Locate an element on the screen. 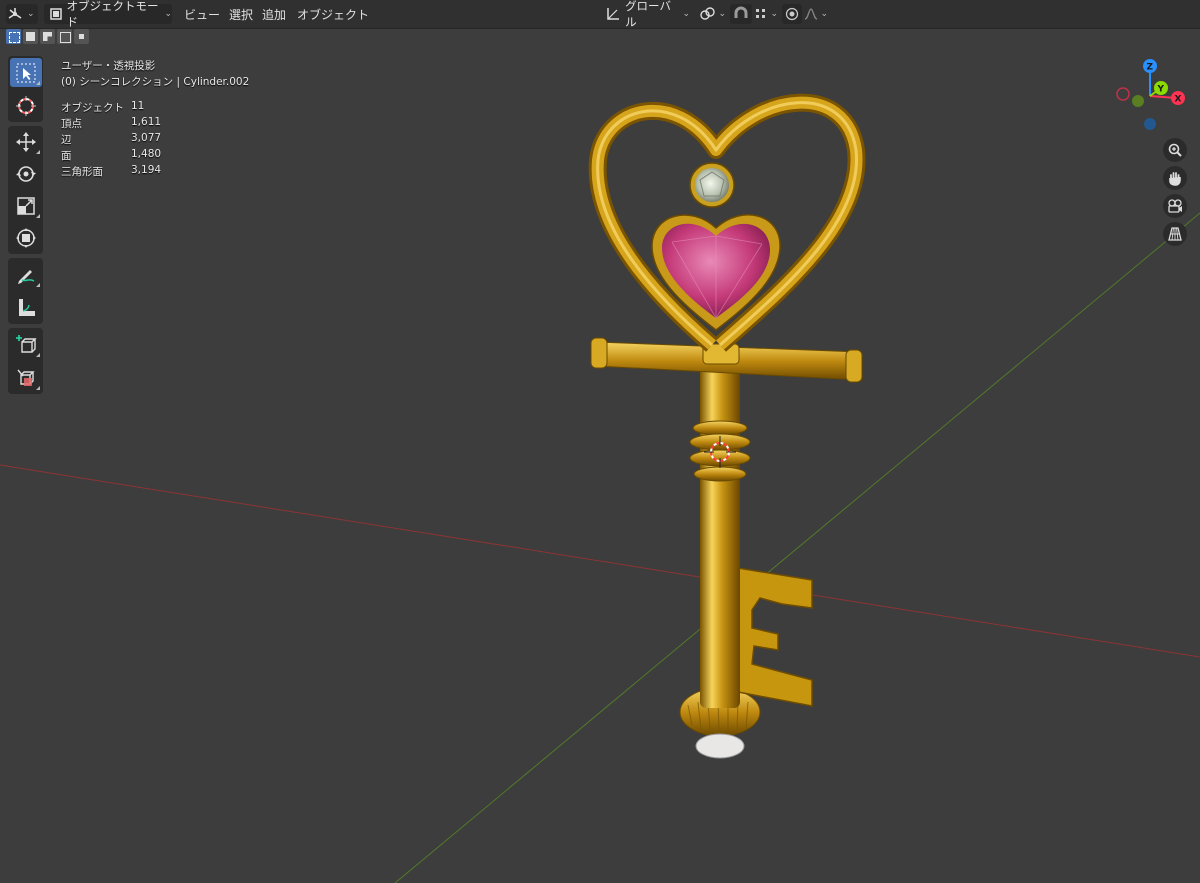  extrude-tool is located at coordinates (26, 377).